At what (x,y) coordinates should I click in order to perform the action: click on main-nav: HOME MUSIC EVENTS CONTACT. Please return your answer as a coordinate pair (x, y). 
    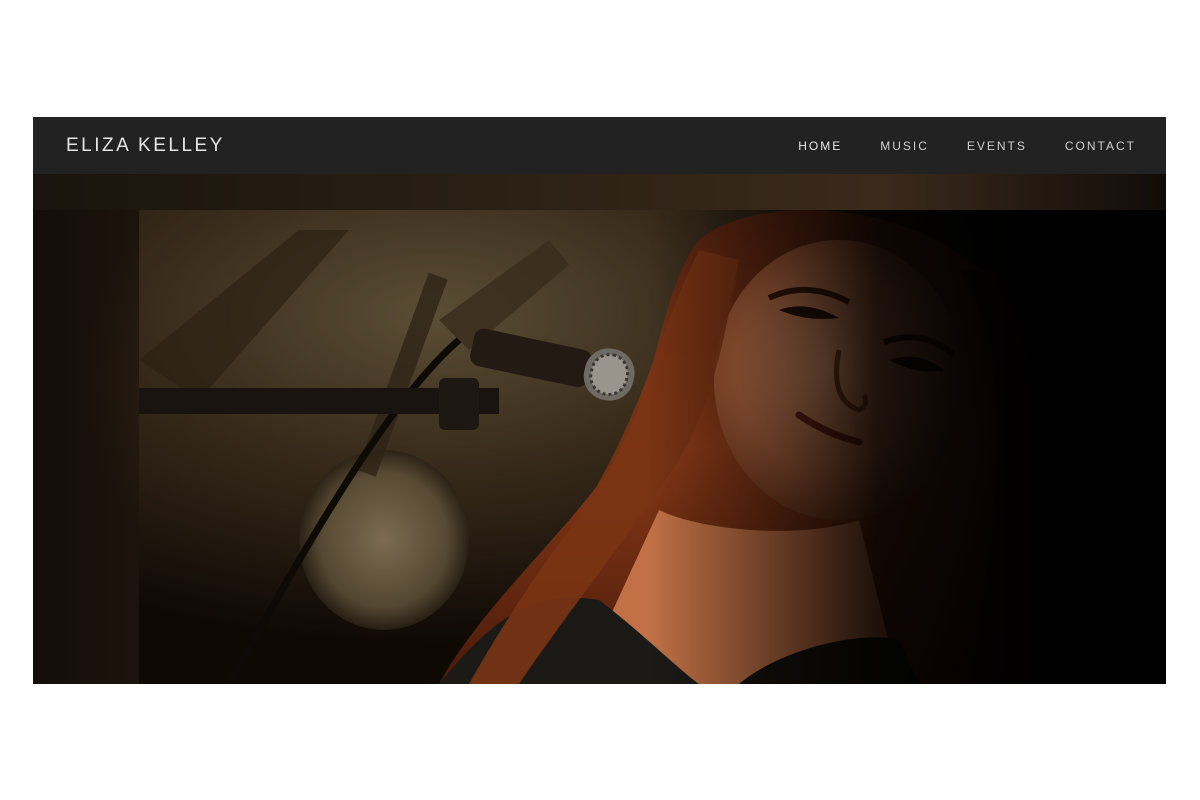
    Looking at the image, I should click on (967, 145).